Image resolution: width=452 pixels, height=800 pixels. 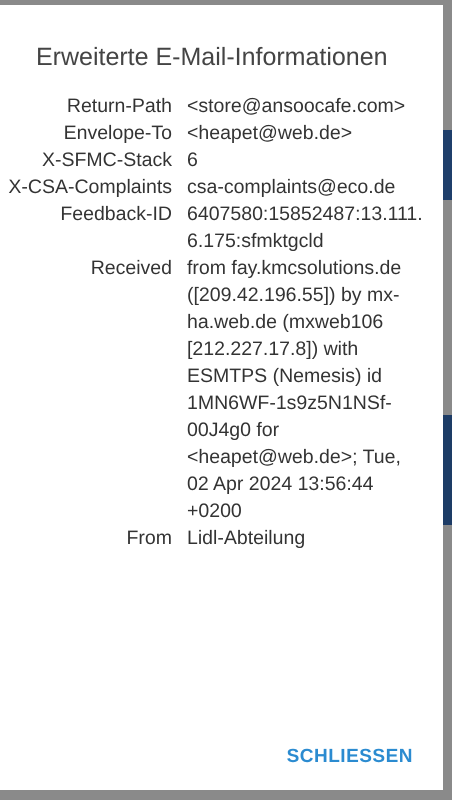 What do you see at coordinates (106, 160) in the screenshot?
I see `header-name: X-SFMC-Stack` at bounding box center [106, 160].